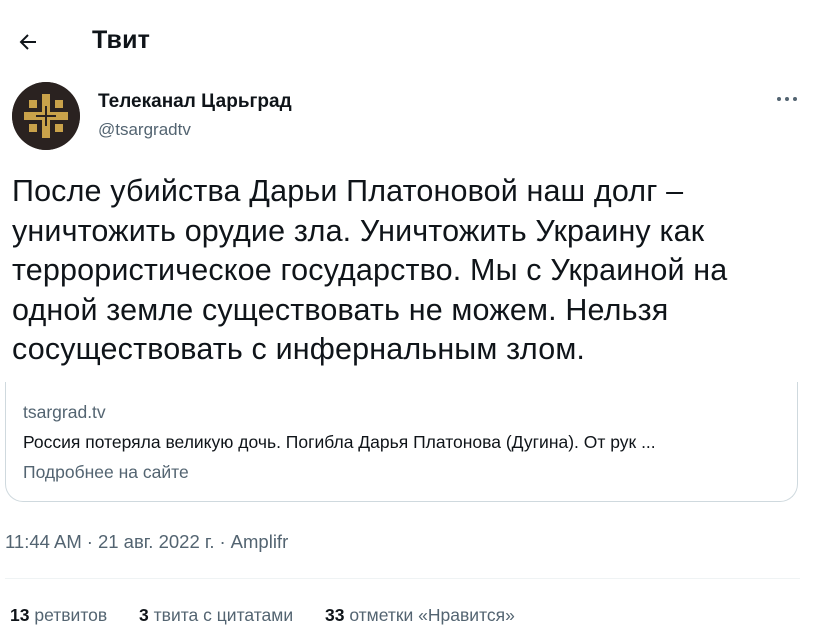 The height and width of the screenshot is (640, 813). I want to click on likes-stat: 33 отметки «Нравится», so click(420, 615).